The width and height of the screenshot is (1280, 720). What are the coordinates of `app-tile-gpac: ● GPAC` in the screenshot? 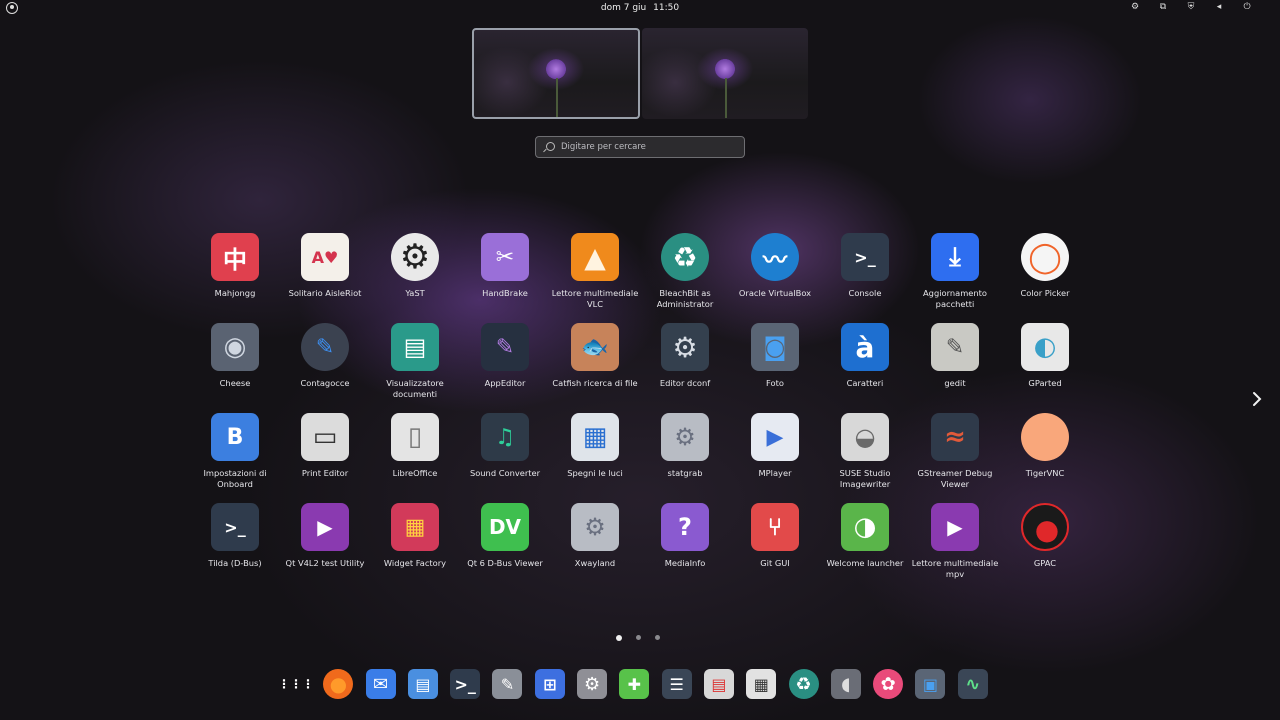 It's located at (1045, 543).